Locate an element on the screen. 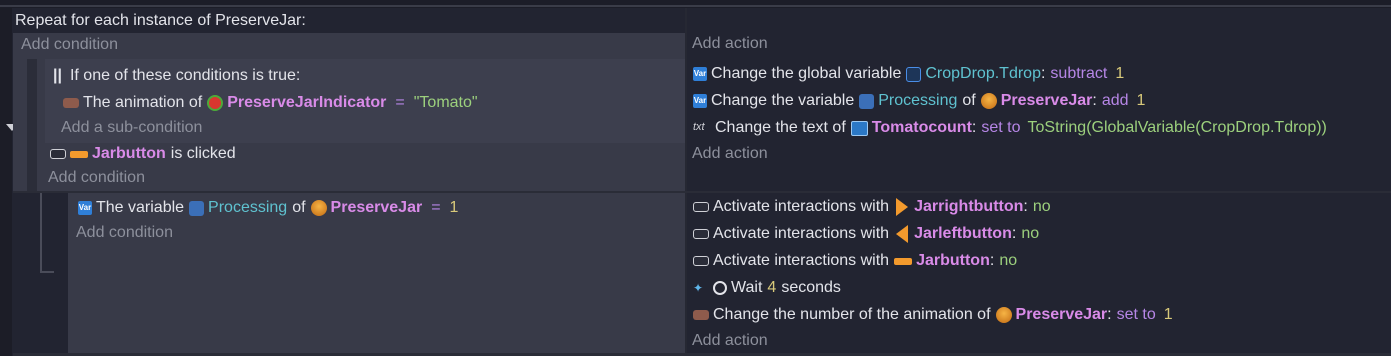  act-var-object: PreserveJar is located at coordinates (1046, 100).